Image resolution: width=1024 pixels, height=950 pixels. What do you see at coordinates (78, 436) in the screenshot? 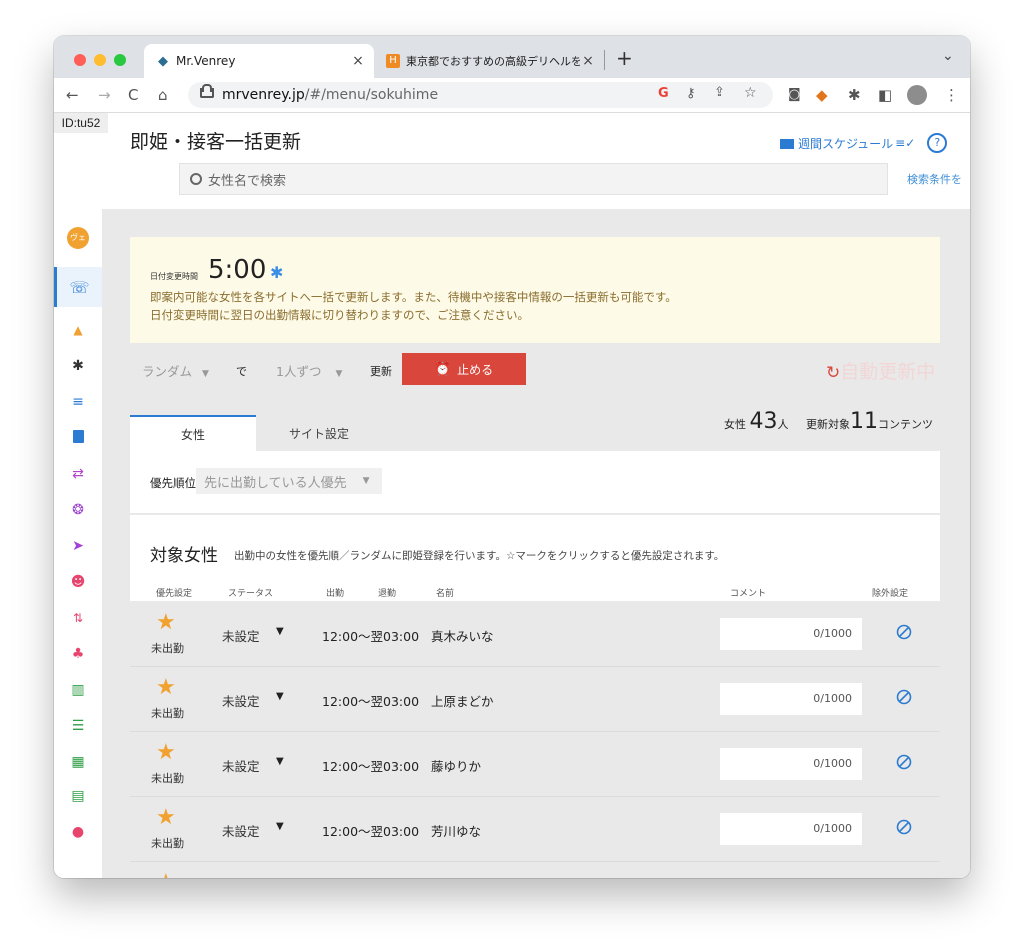
I see `sidebar-item-clipboard` at bounding box center [78, 436].